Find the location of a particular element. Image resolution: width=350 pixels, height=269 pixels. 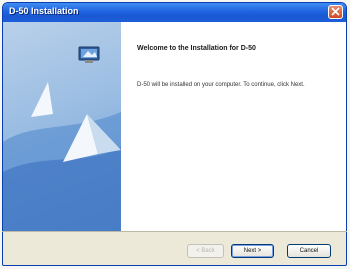

next-button: Next > is located at coordinates (252, 251).